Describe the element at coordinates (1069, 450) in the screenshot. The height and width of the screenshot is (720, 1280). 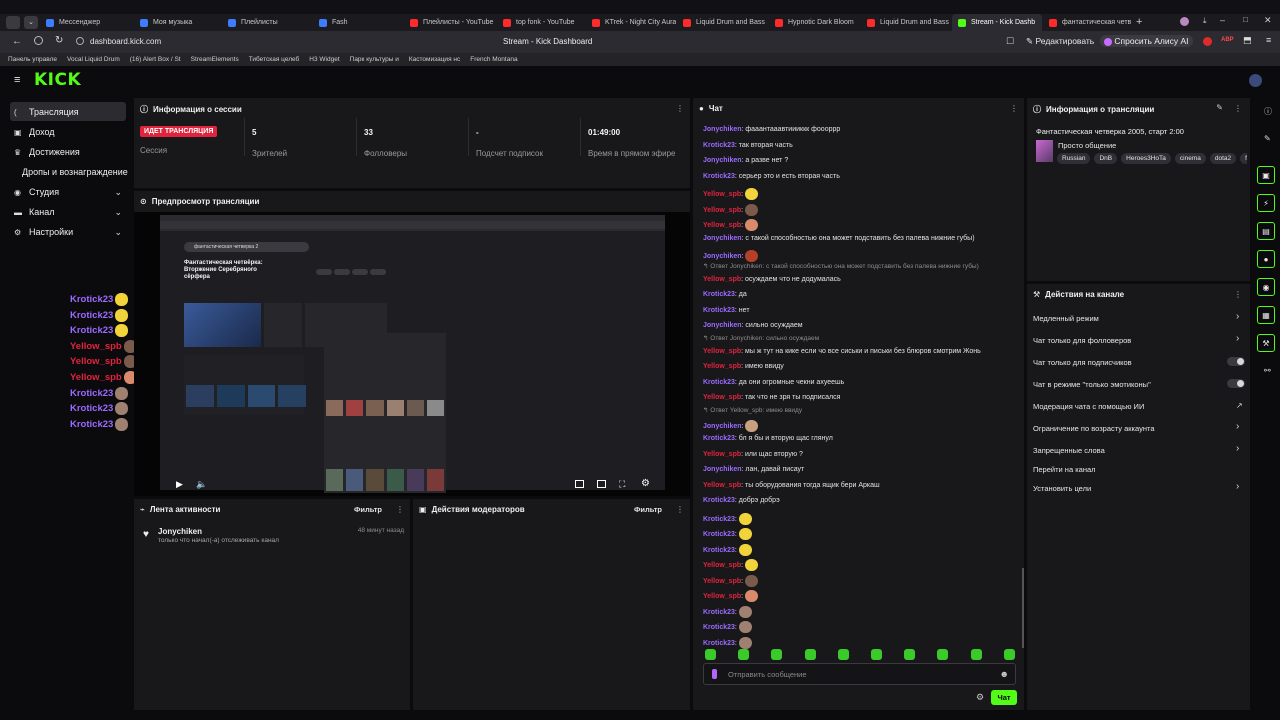
I see `channel-action-item: Запрещенные слова` at that location.